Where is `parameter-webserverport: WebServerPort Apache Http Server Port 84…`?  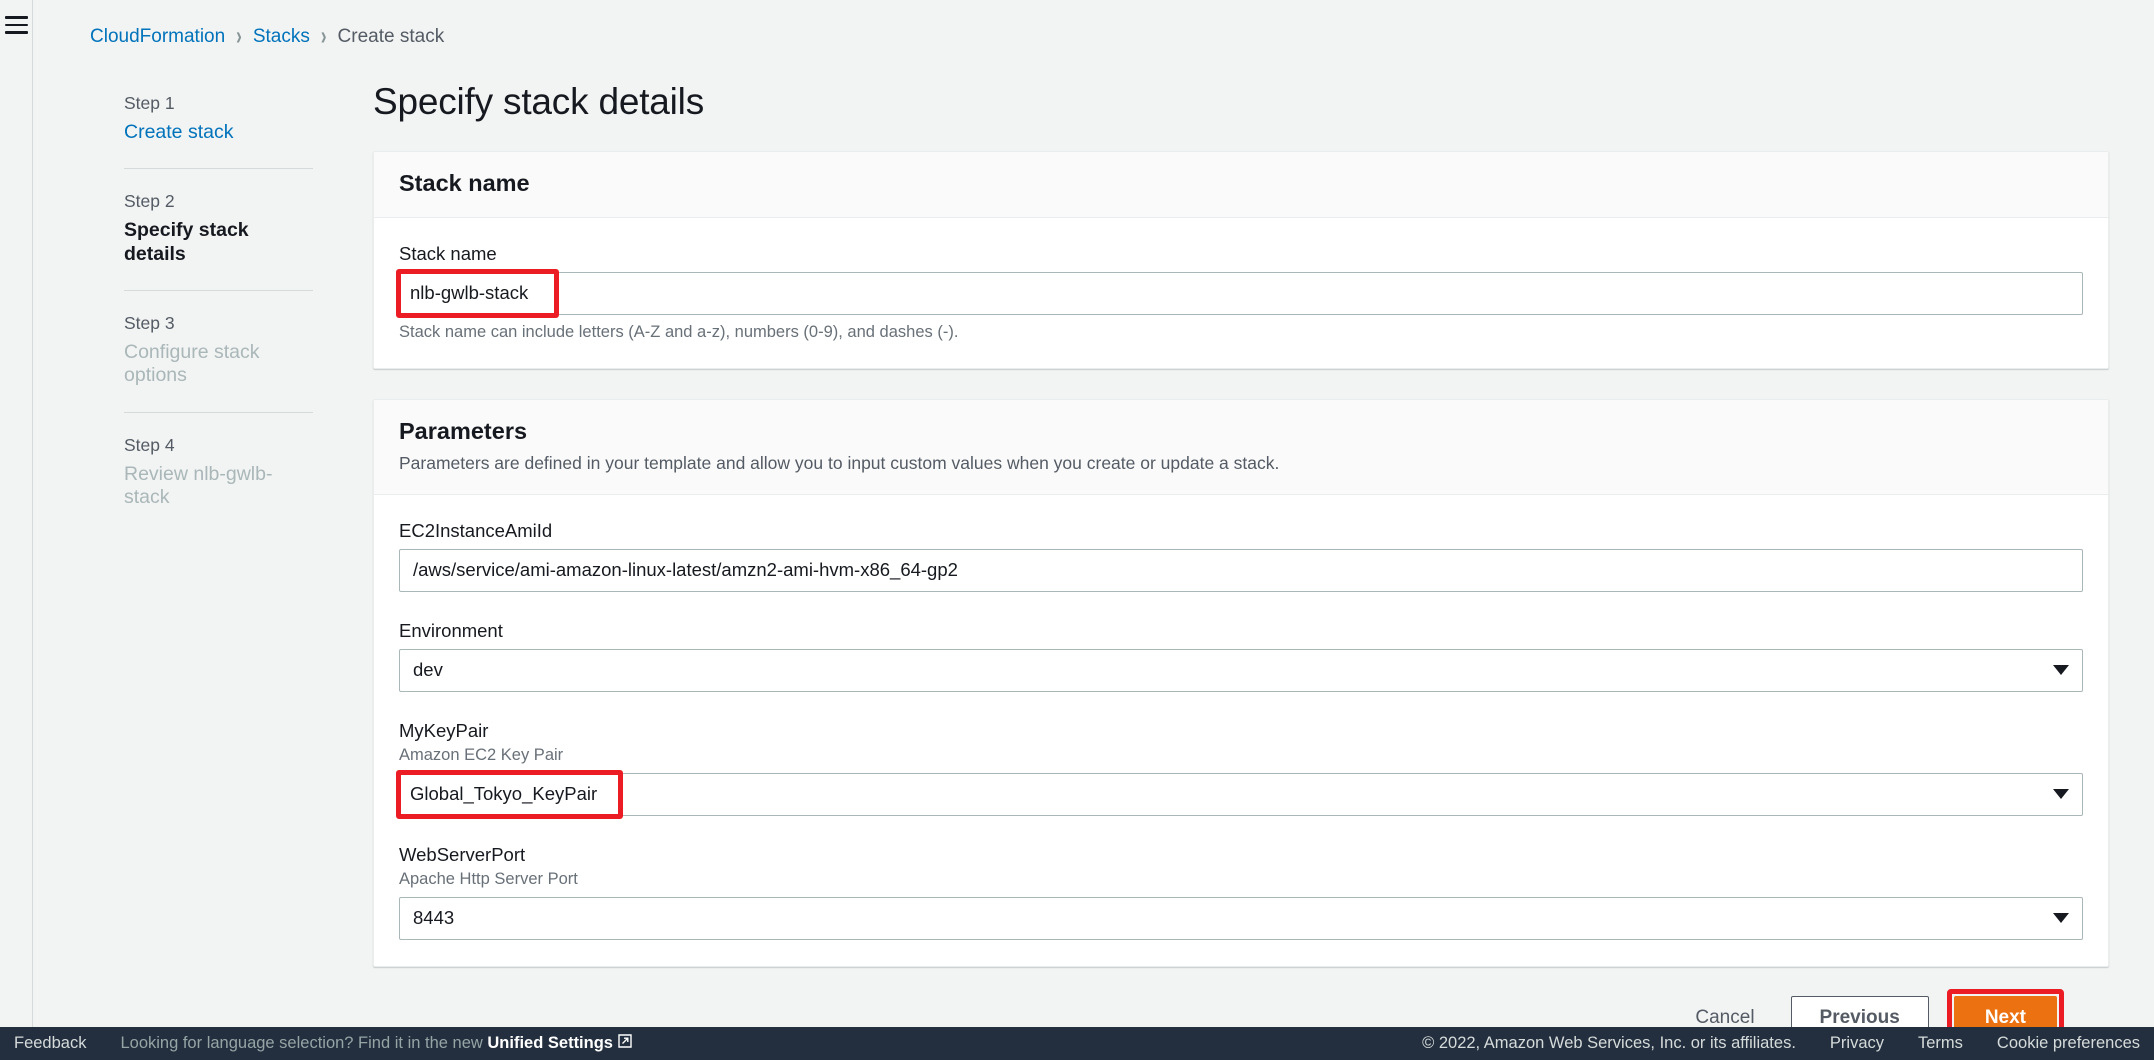
parameter-webserverport: WebServerPort Apache Http Server Port 84… is located at coordinates (1241, 892).